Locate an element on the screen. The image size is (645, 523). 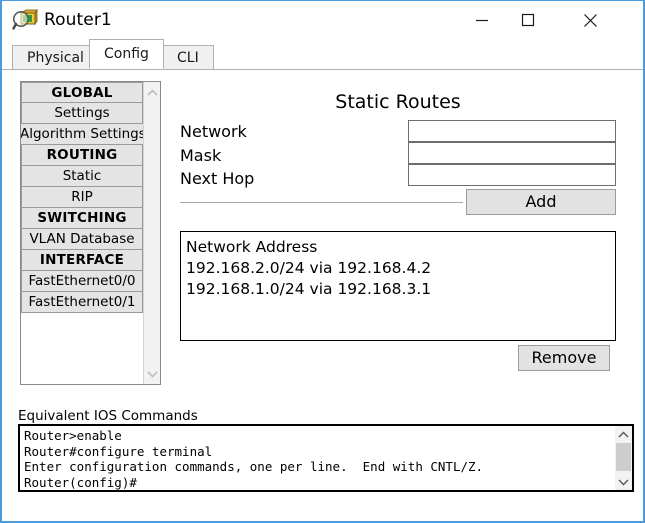
mask-label: Mask is located at coordinates (201, 155).